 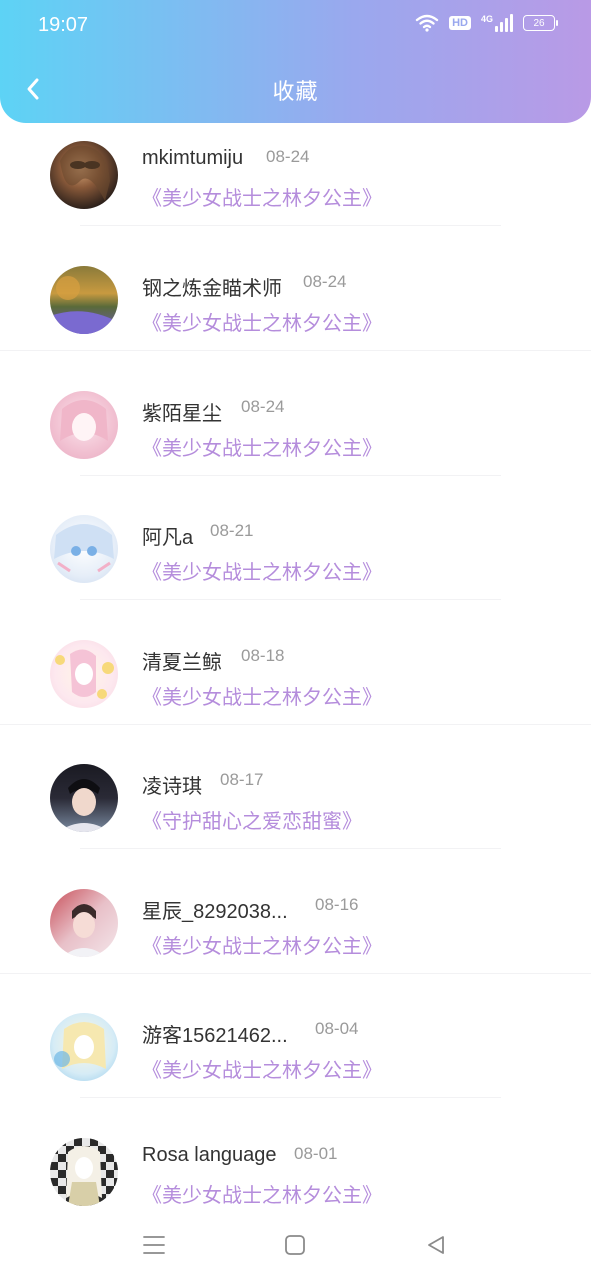 What do you see at coordinates (172, 787) in the screenshot?
I see `username: 凌诗琪` at bounding box center [172, 787].